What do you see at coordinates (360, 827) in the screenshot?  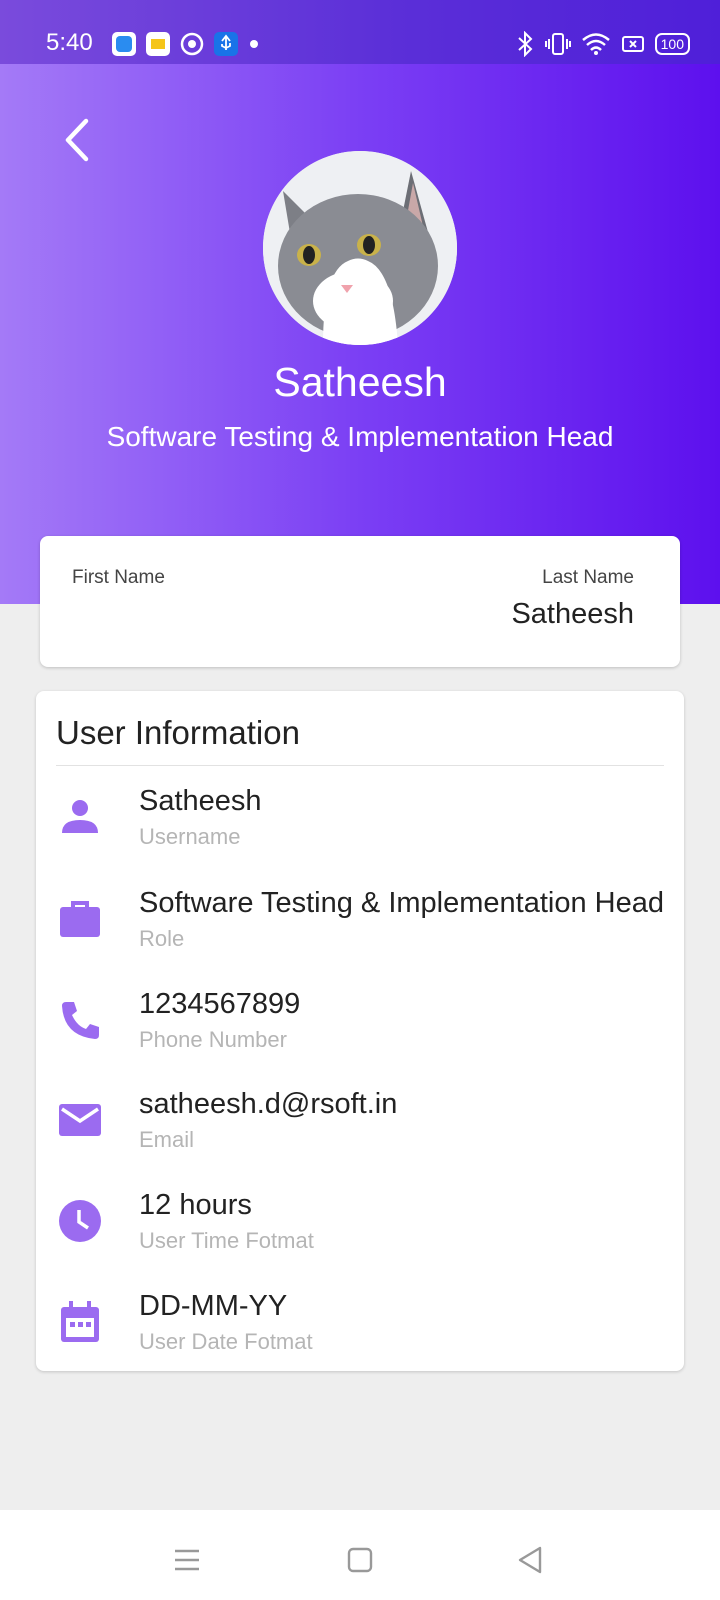 I see `list-item-username: Satheesh Username` at bounding box center [360, 827].